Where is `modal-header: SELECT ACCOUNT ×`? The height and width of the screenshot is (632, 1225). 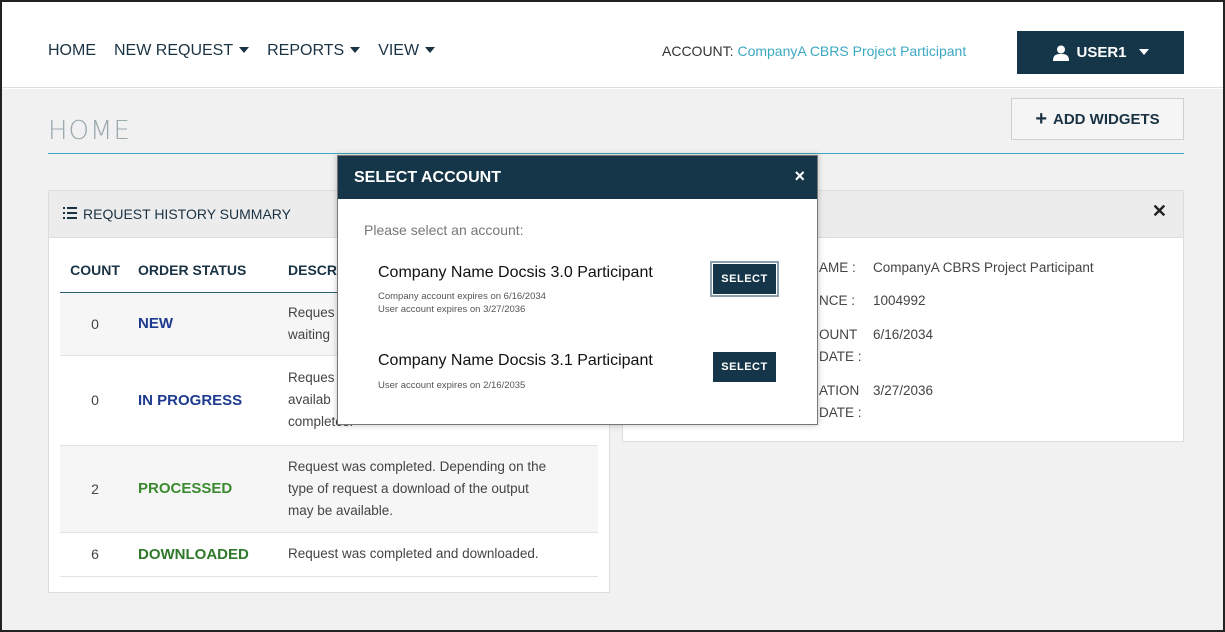
modal-header: SELECT ACCOUNT × is located at coordinates (577, 177).